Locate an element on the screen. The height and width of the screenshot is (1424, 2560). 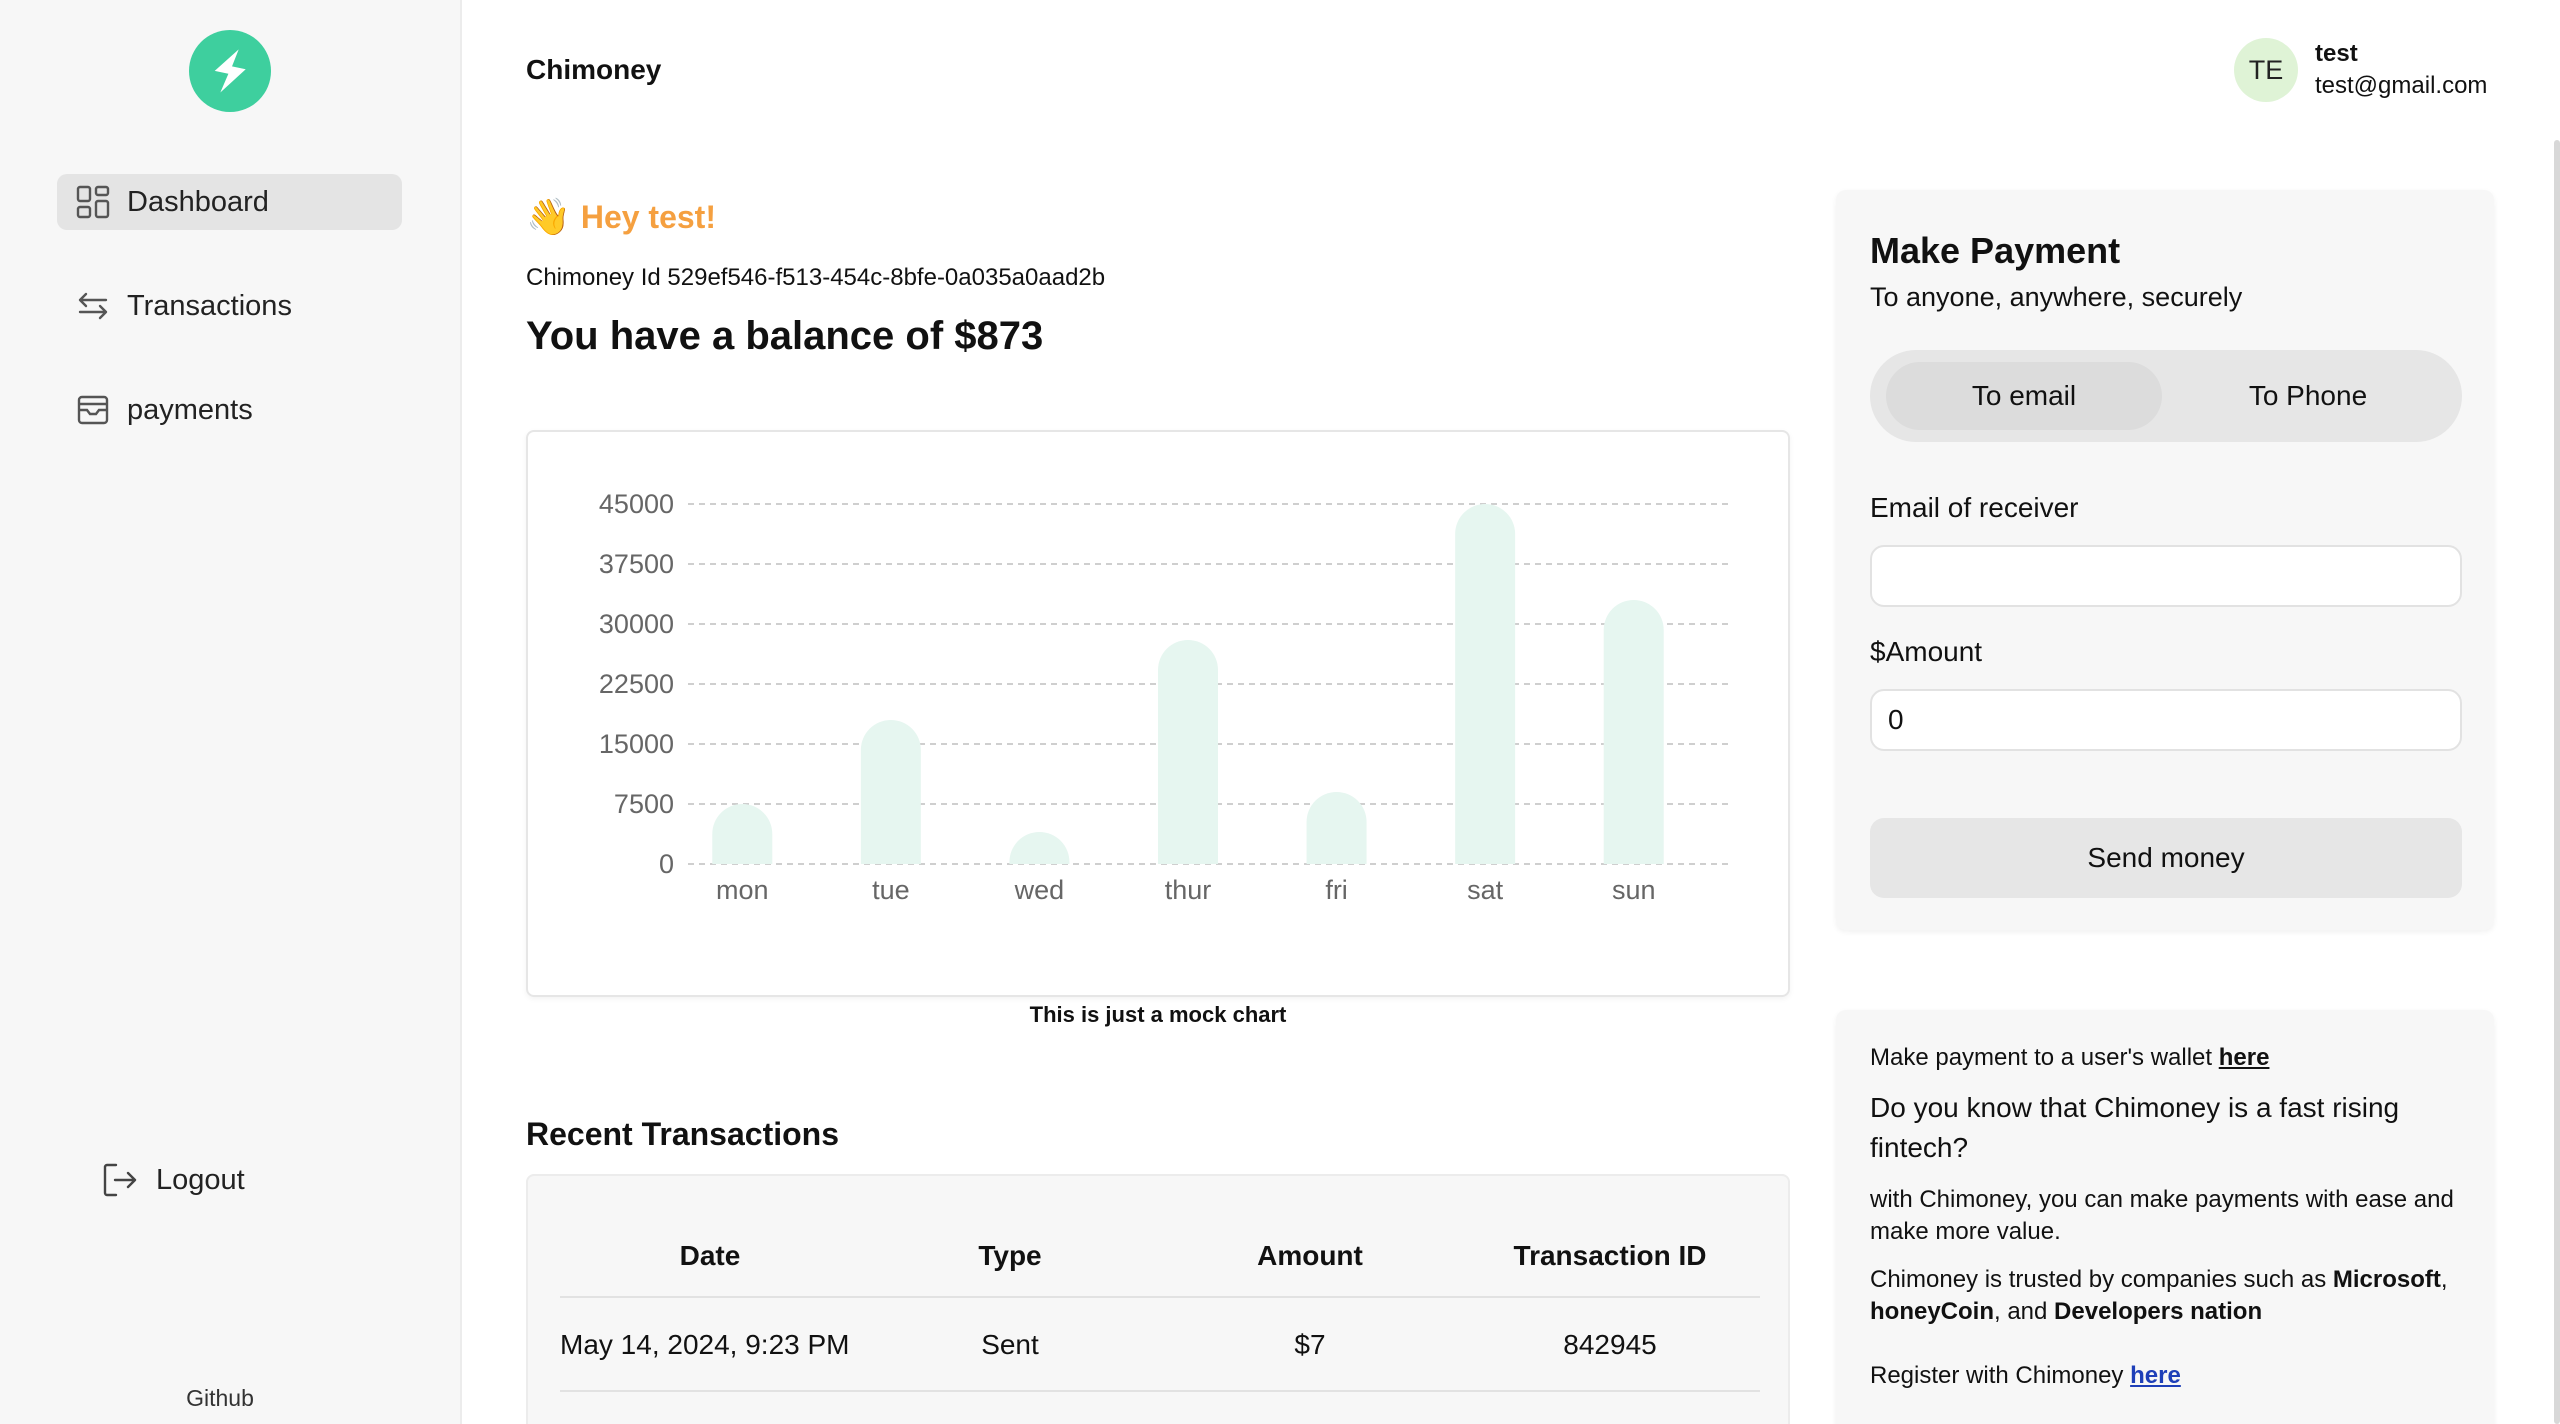
brand-title: Chimoney is located at coordinates (594, 69).